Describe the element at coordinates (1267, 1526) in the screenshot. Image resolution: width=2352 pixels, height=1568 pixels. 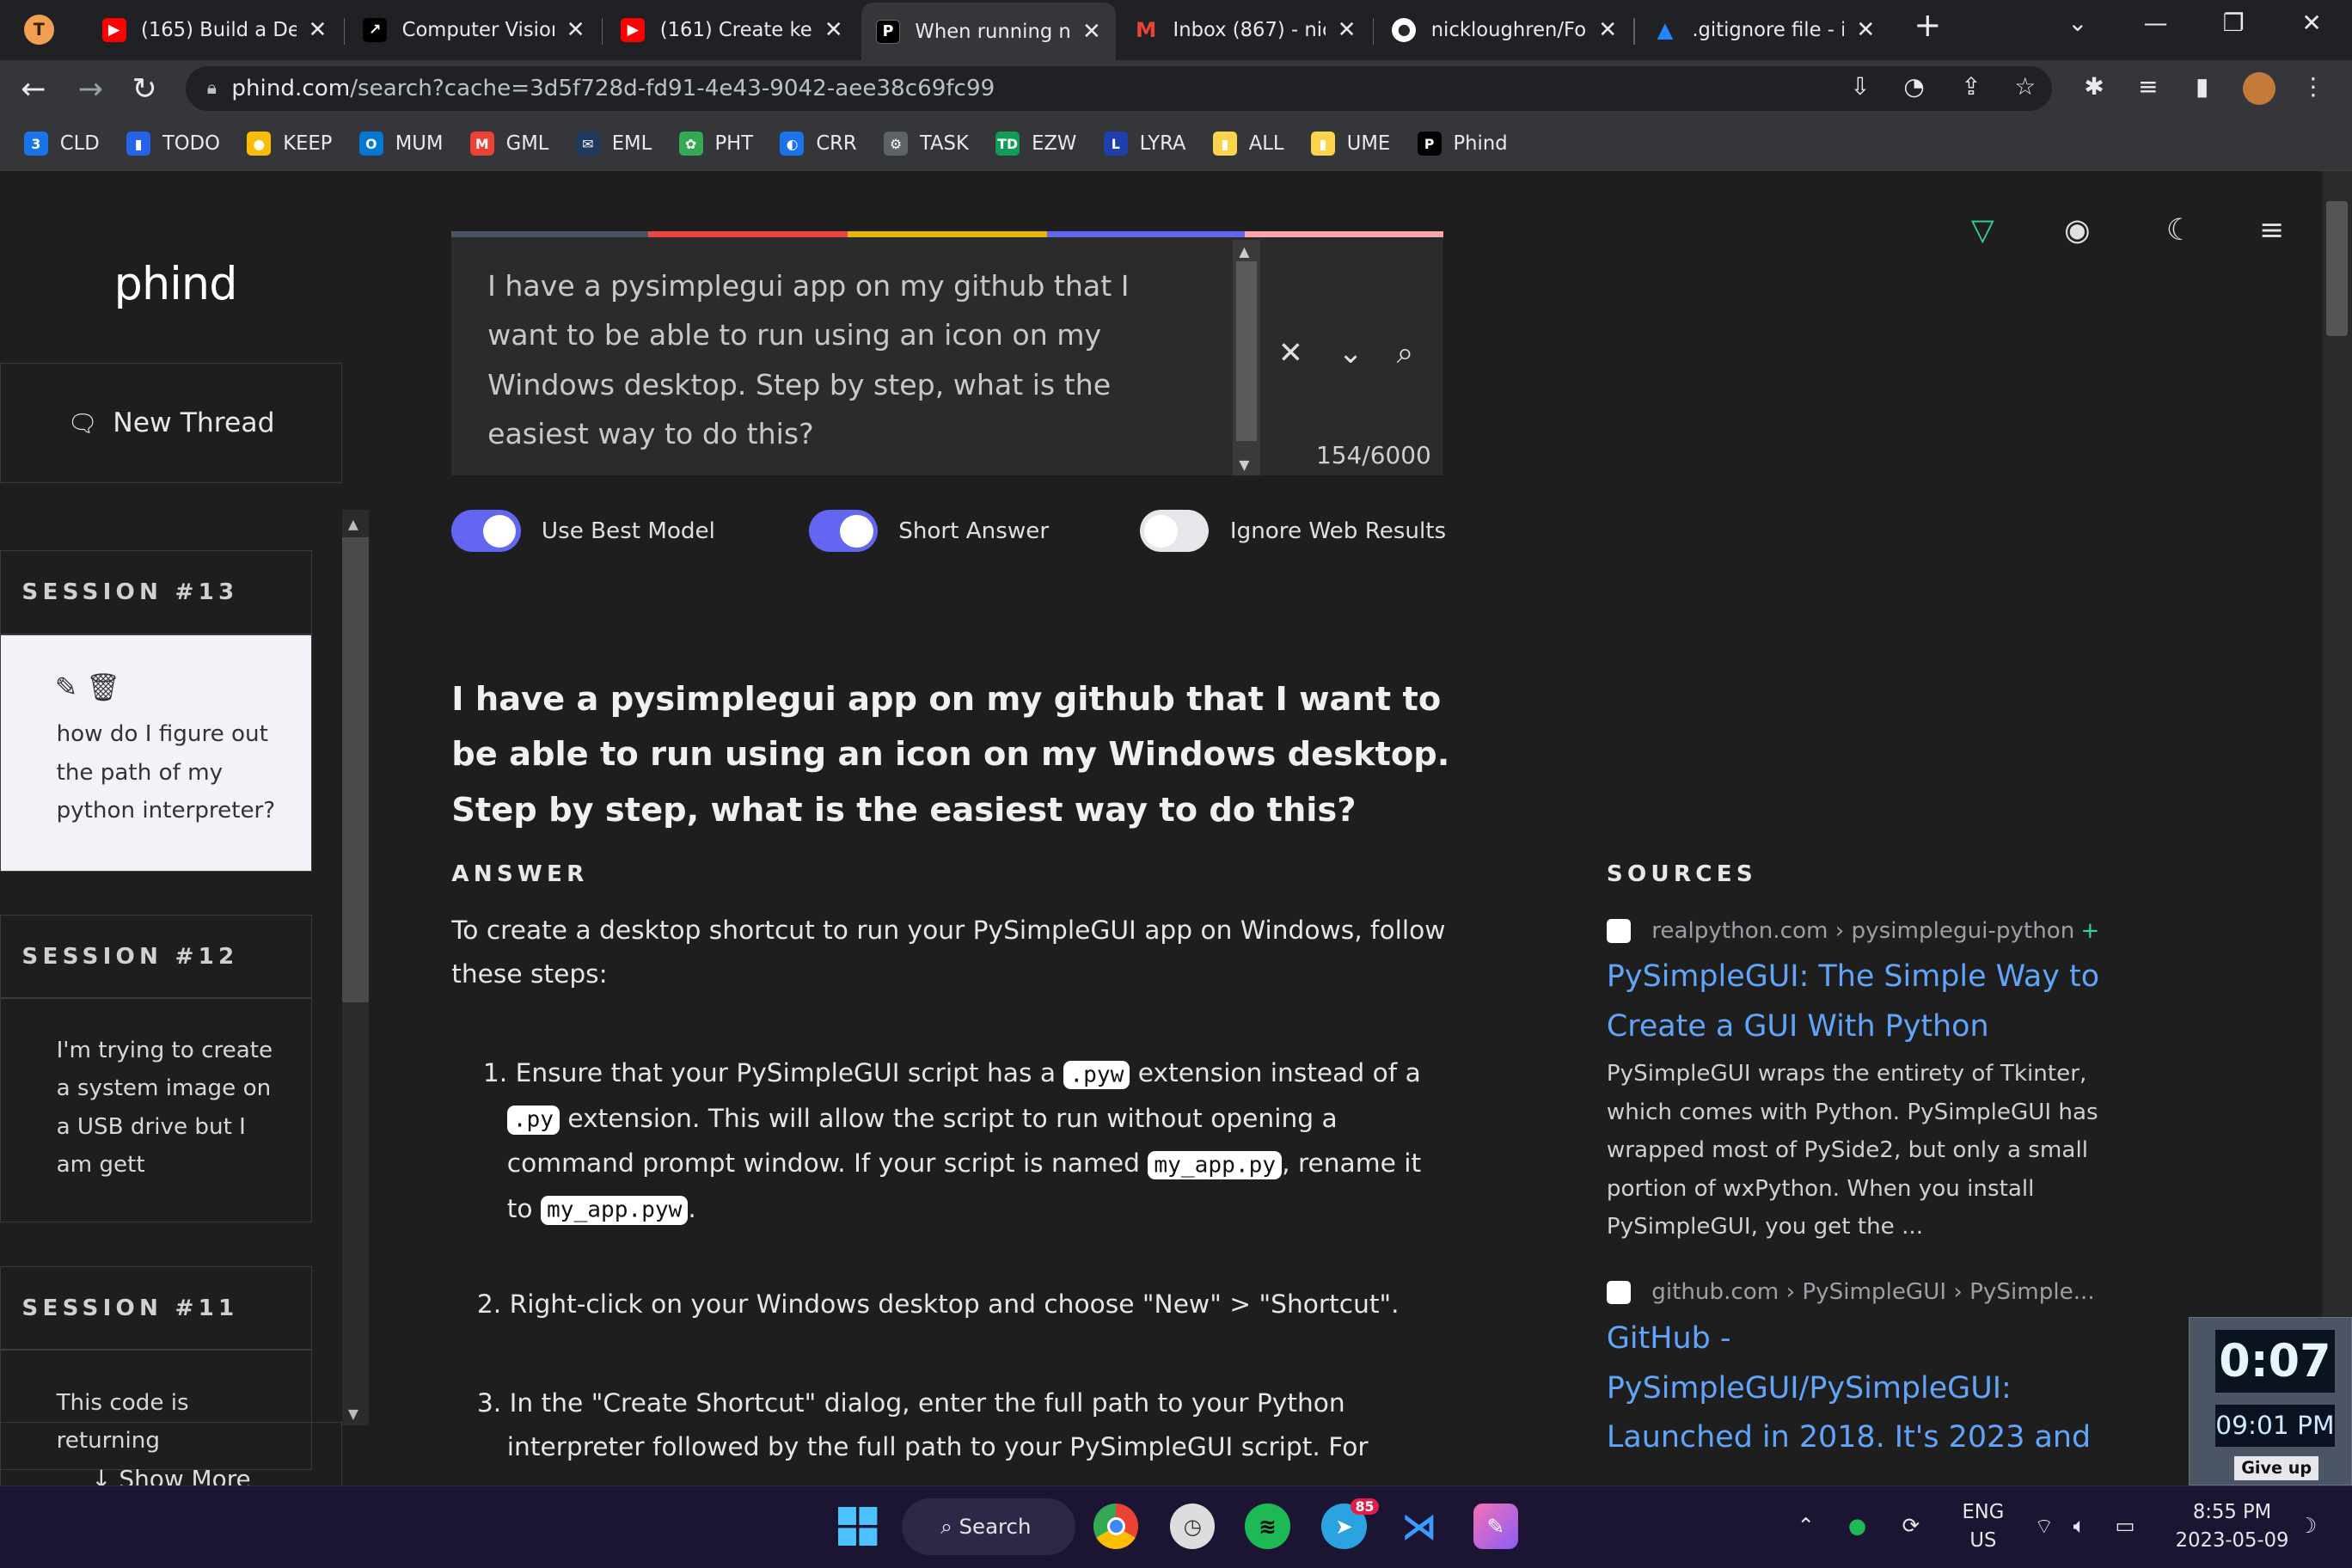
I see `spotify-icon: ≋` at that location.